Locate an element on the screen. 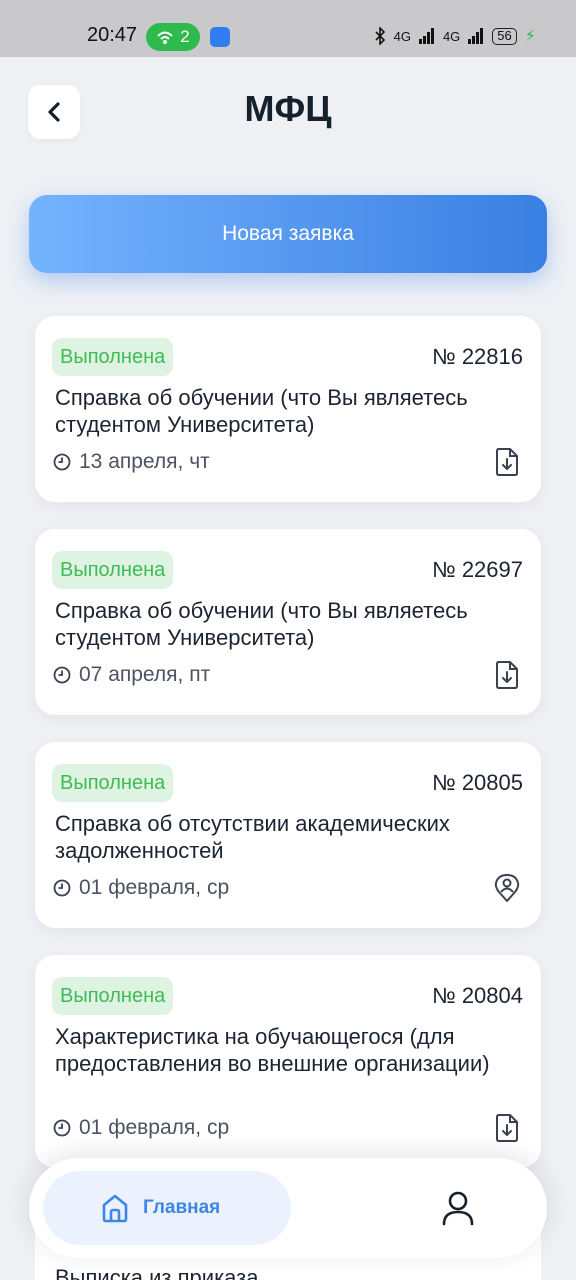  page-title: МФЦ is located at coordinates (288, 108).